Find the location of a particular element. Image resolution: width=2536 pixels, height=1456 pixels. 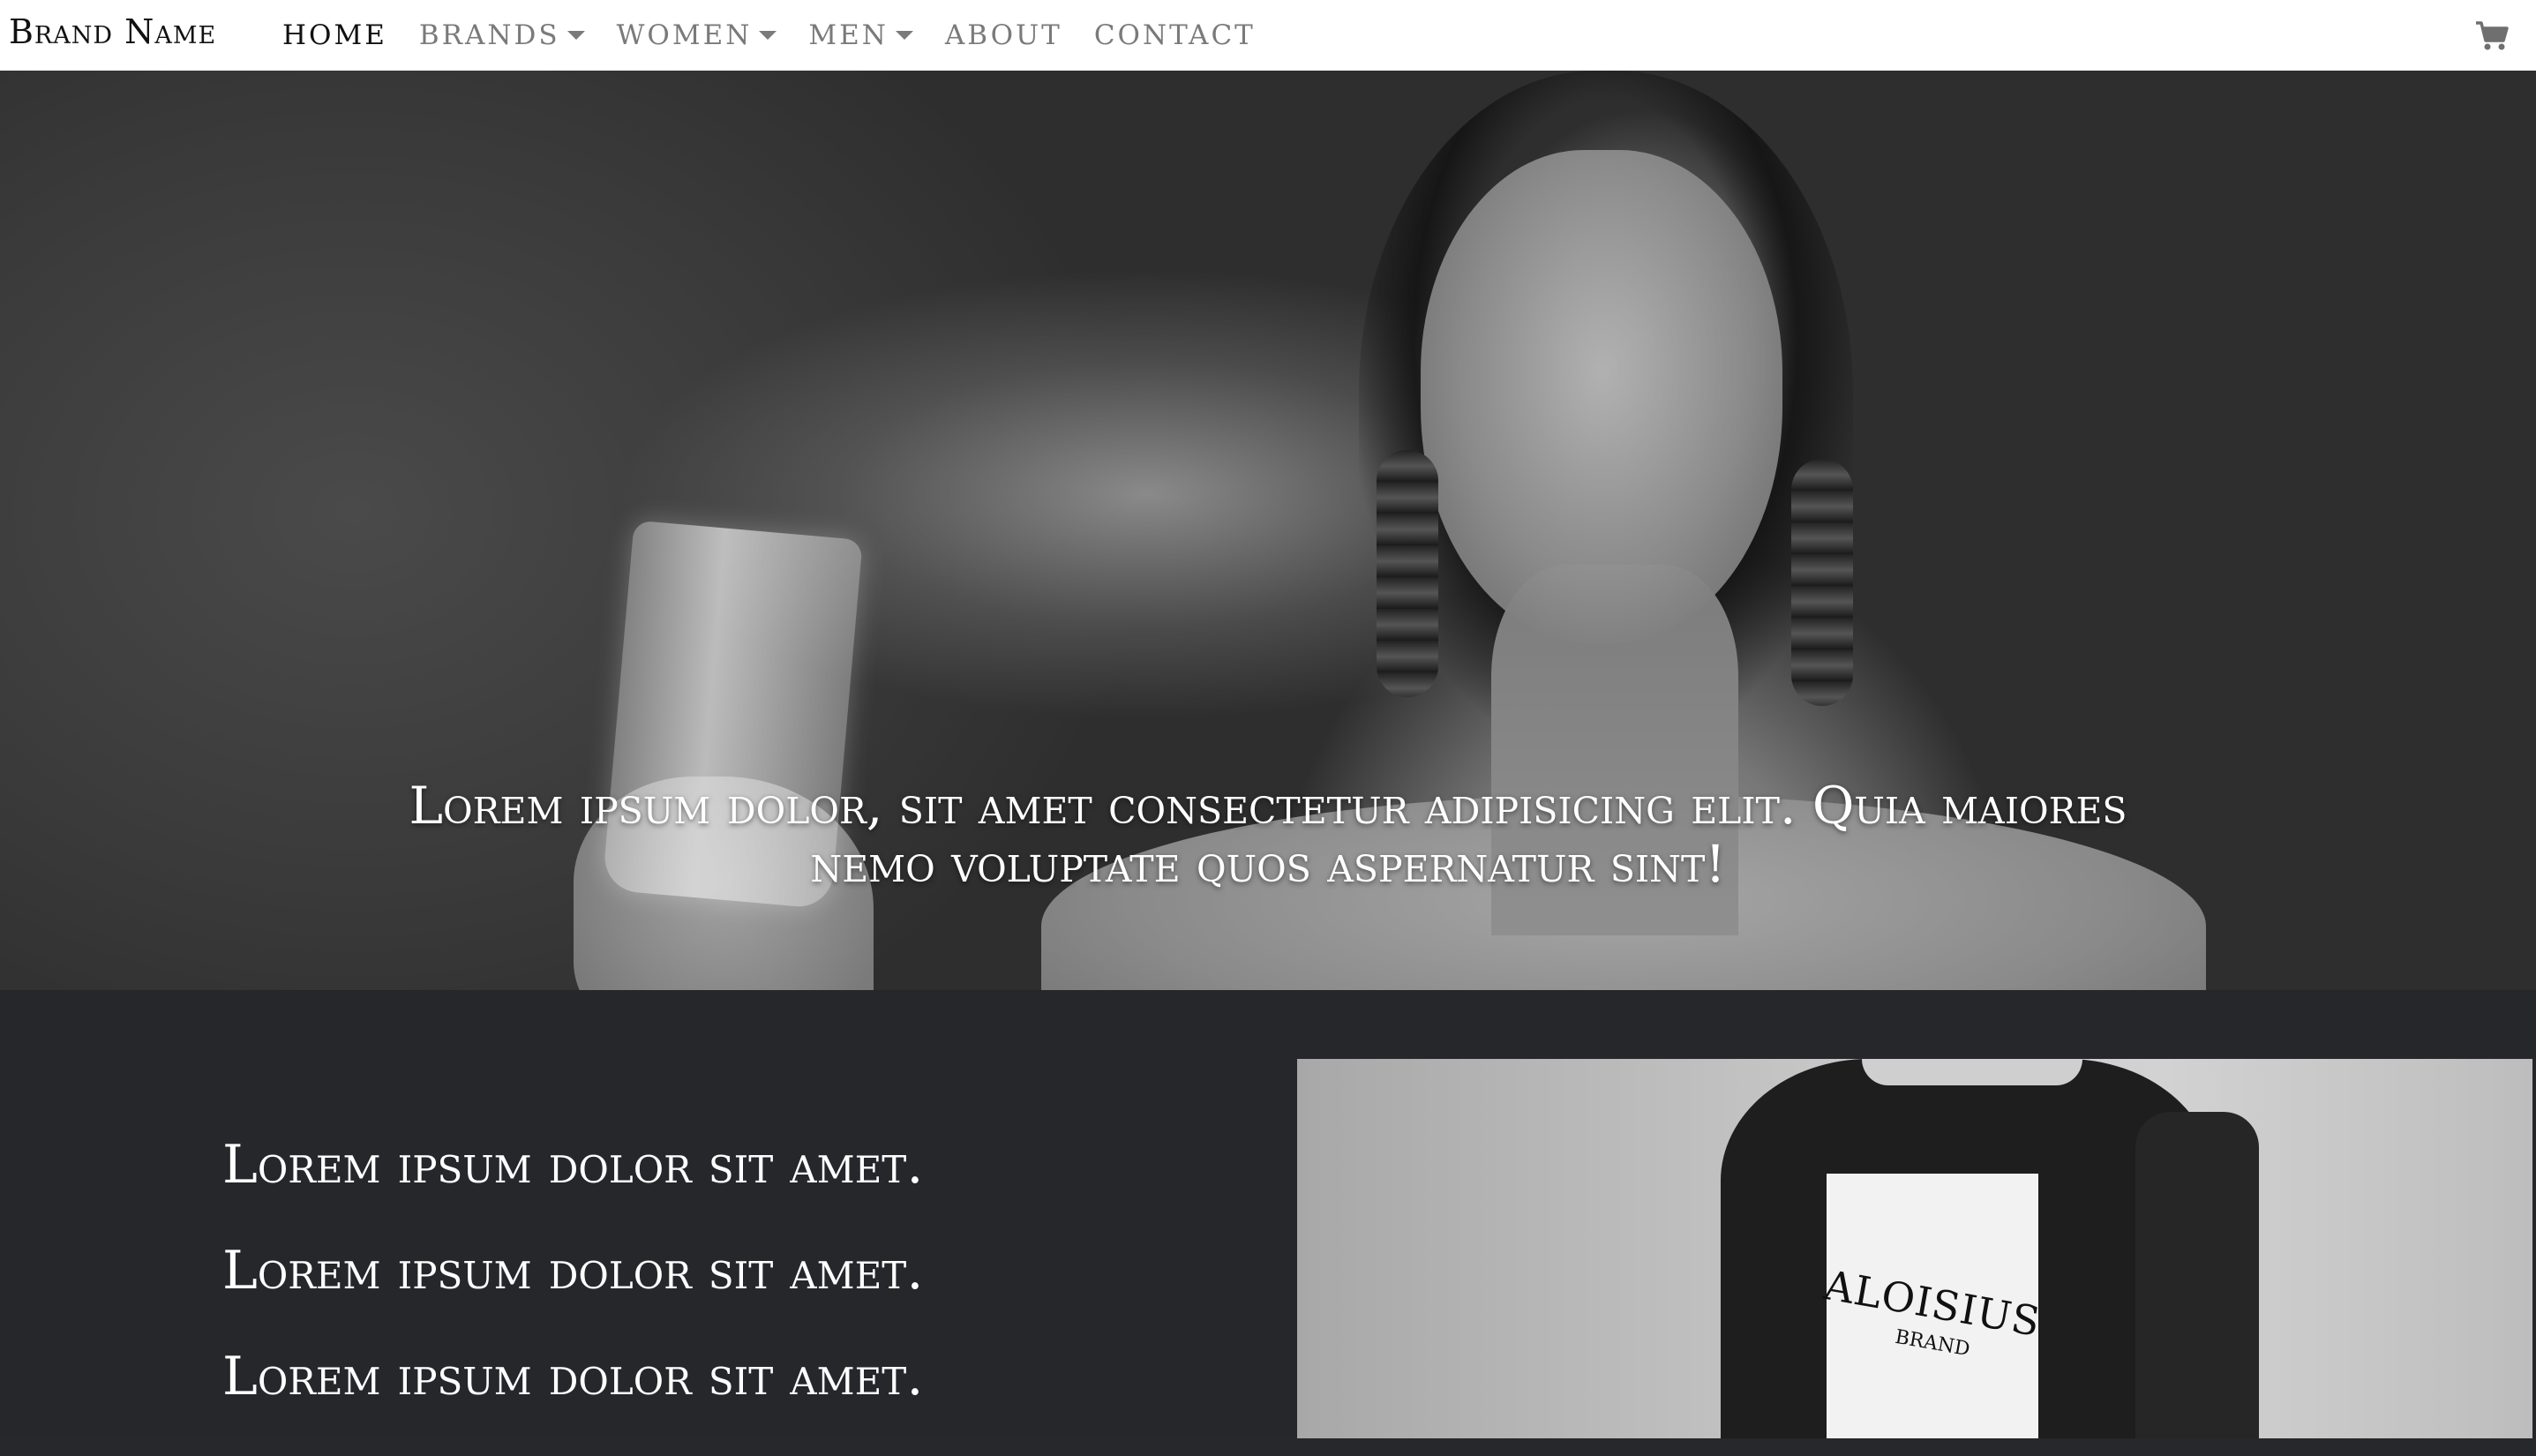

nav-links: HOME BRANDS WOMEN MEN ABOUT CONTACT is located at coordinates (785, 35).